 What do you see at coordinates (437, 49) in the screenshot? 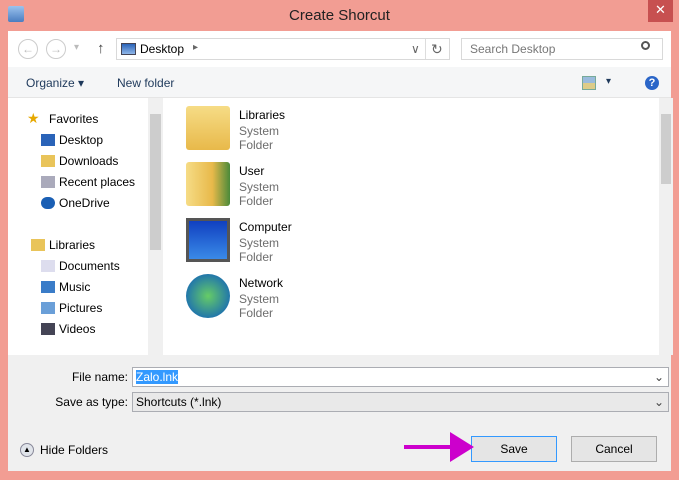
I see `refresh-button: ↻` at bounding box center [437, 49].